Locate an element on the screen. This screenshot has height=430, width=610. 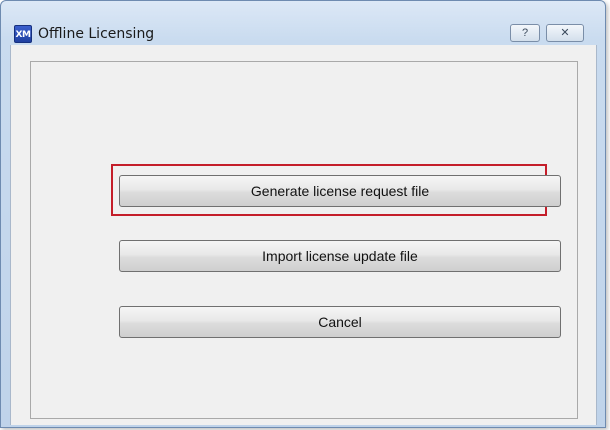
import-license-update-button: Import license update file is located at coordinates (340, 256).